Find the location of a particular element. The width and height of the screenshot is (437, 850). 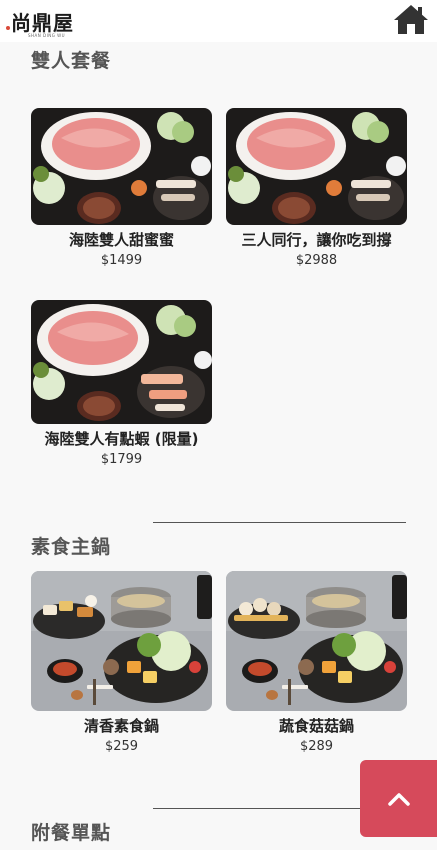

section-title-vegetarian-hotpot: 素食主鍋 is located at coordinates (71, 547).